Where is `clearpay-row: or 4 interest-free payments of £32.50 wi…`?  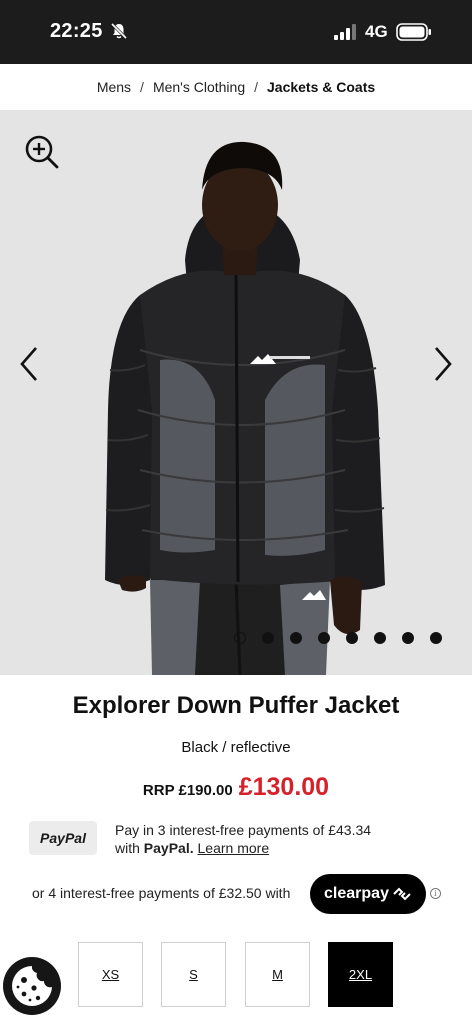 clearpay-row: or 4 interest-free payments of £32.50 wi… is located at coordinates (236, 894).